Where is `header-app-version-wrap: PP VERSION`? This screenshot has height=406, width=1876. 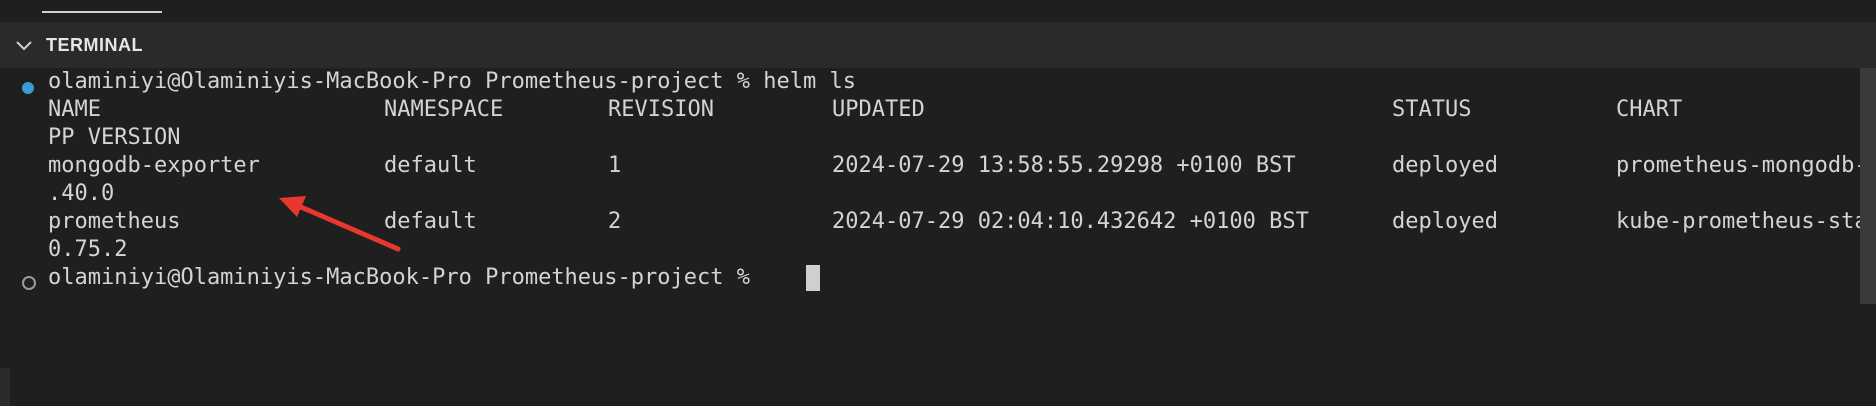
header-app-version-wrap: PP VERSION is located at coordinates (114, 137).